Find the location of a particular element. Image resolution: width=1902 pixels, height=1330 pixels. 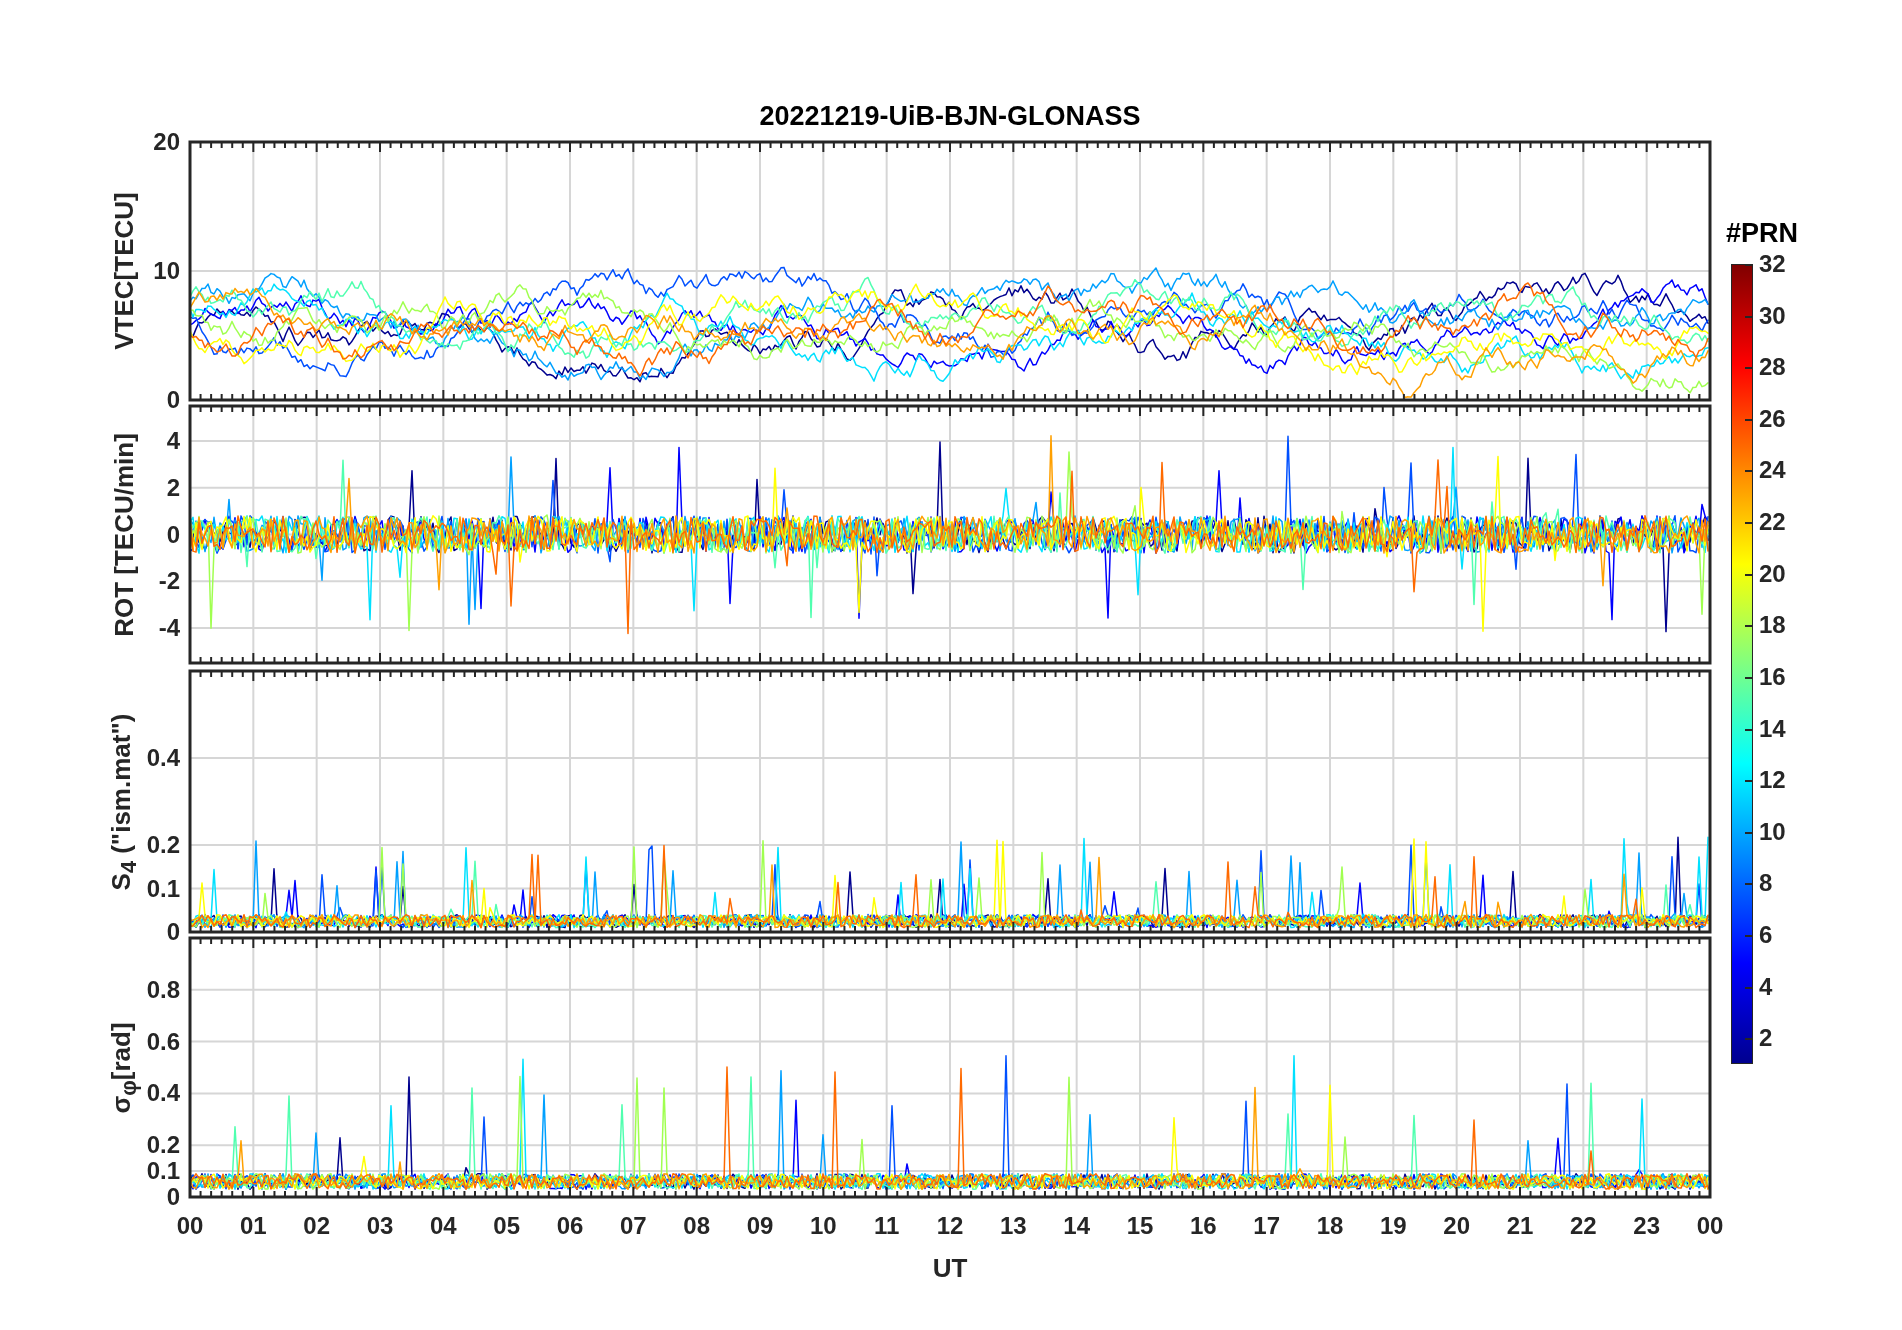

colorbar-tick-label: 16 is located at coordinates (1772, 676).